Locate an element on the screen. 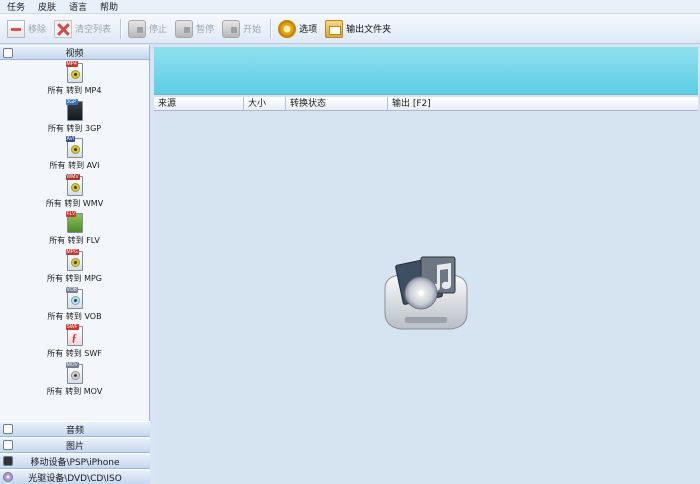 This screenshot has height=484, width=700. toolbar: 移除 清空列表 停止 暂停 开始 选项 输出文件夹 is located at coordinates (350, 29).